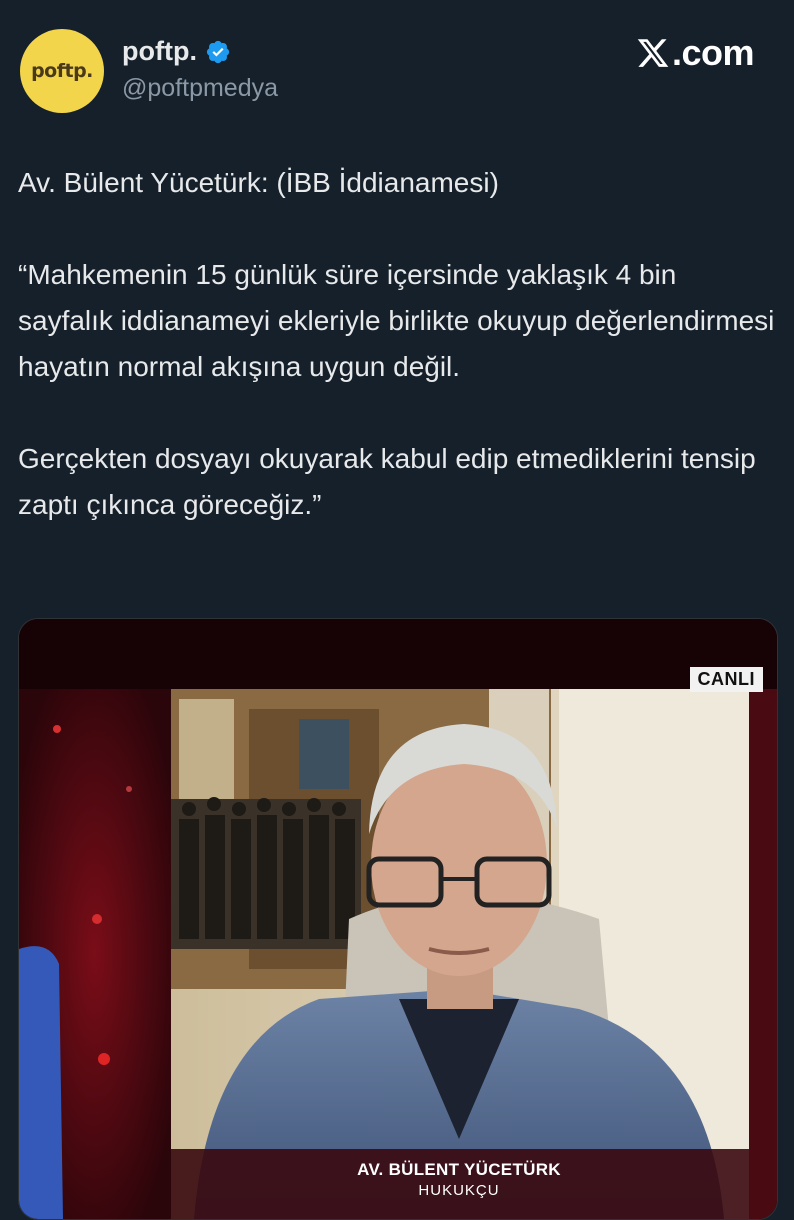 This screenshot has height=1220, width=794. Describe the element at coordinates (459, 1179) in the screenshot. I see `video-lower-third: AV. BÜLENT YÜCETÜRK HUKUKÇU` at that location.